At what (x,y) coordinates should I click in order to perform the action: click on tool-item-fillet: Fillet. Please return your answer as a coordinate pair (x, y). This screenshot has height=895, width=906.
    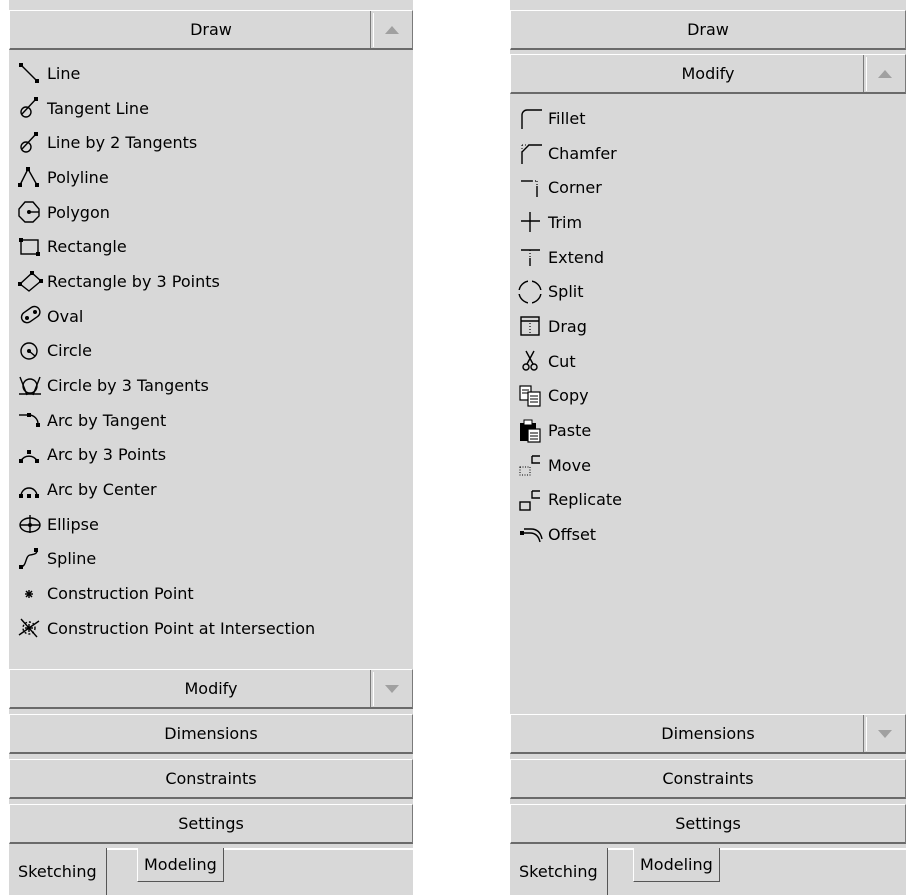
    Looking at the image, I should click on (708, 118).